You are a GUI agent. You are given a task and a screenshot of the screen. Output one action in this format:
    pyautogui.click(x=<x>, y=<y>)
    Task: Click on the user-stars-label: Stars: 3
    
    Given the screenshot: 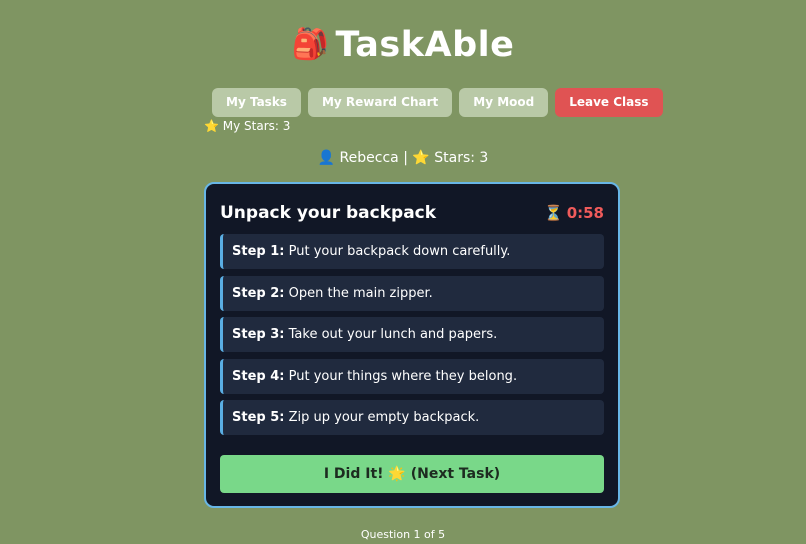 What is the action you would take?
    pyautogui.click(x=461, y=158)
    